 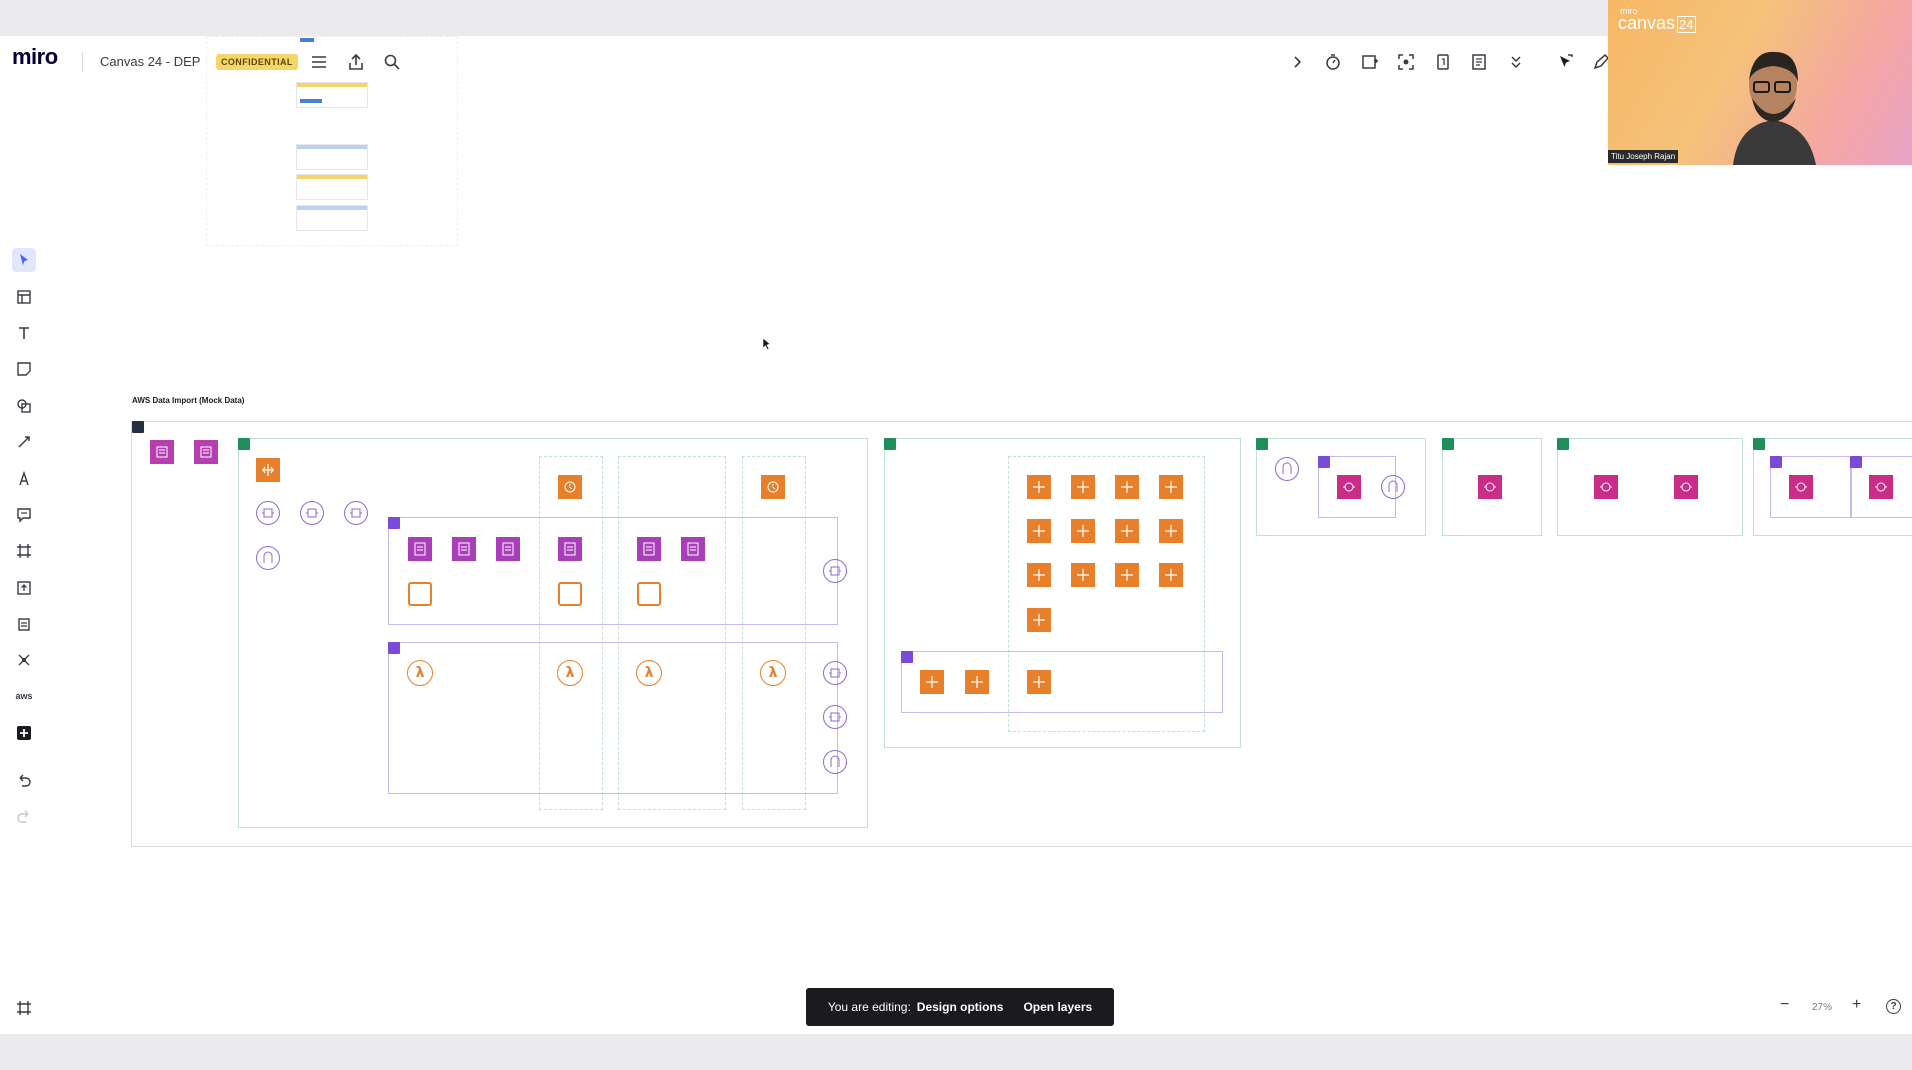 What do you see at coordinates (1650, 487) in the screenshot?
I see `region-group` at bounding box center [1650, 487].